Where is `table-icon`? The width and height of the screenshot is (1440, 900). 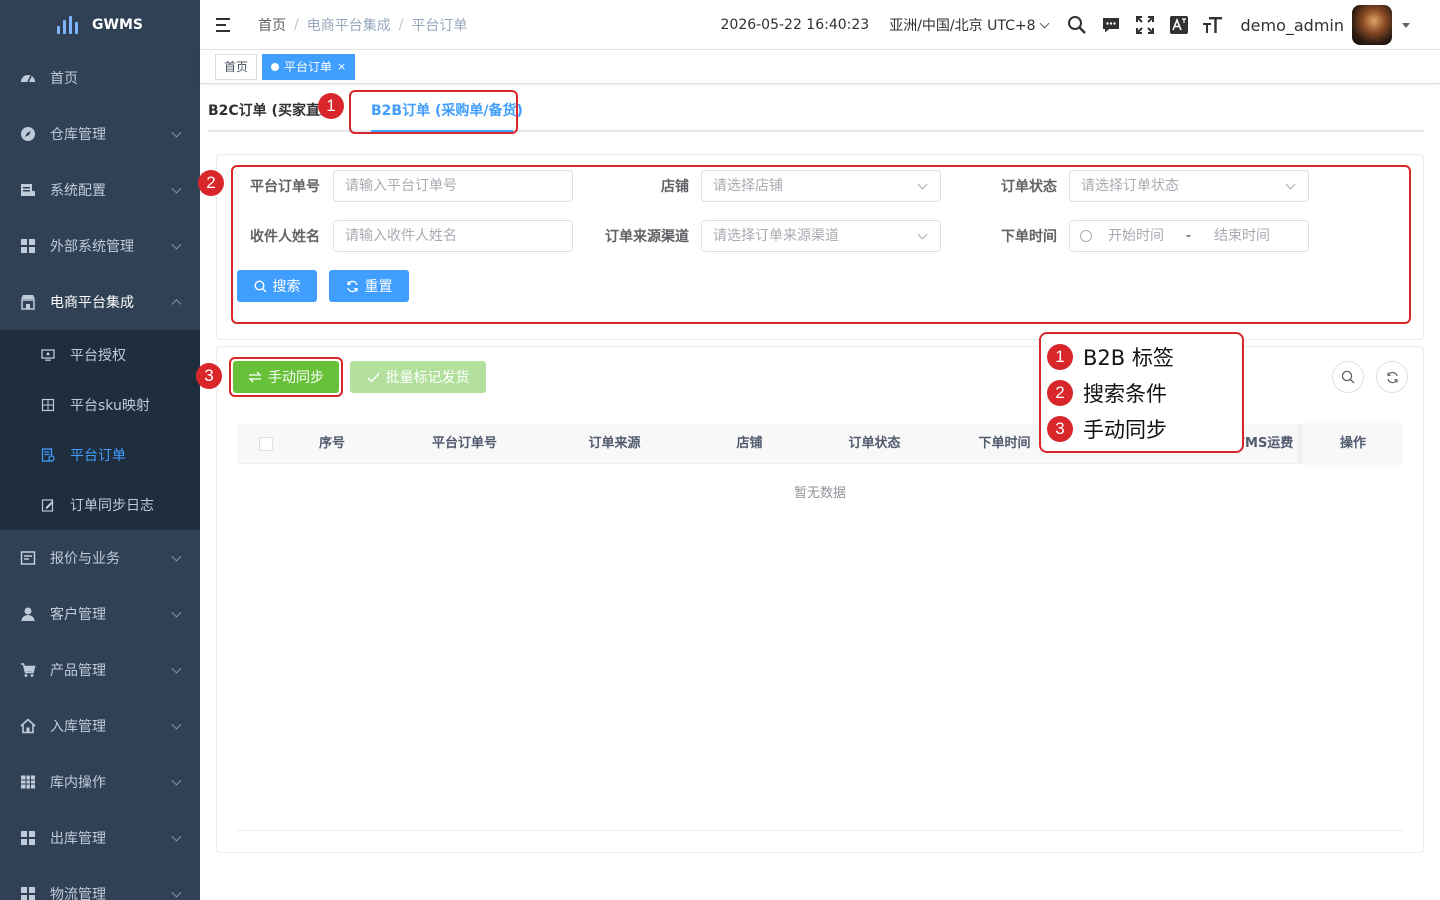 table-icon is located at coordinates (28, 782).